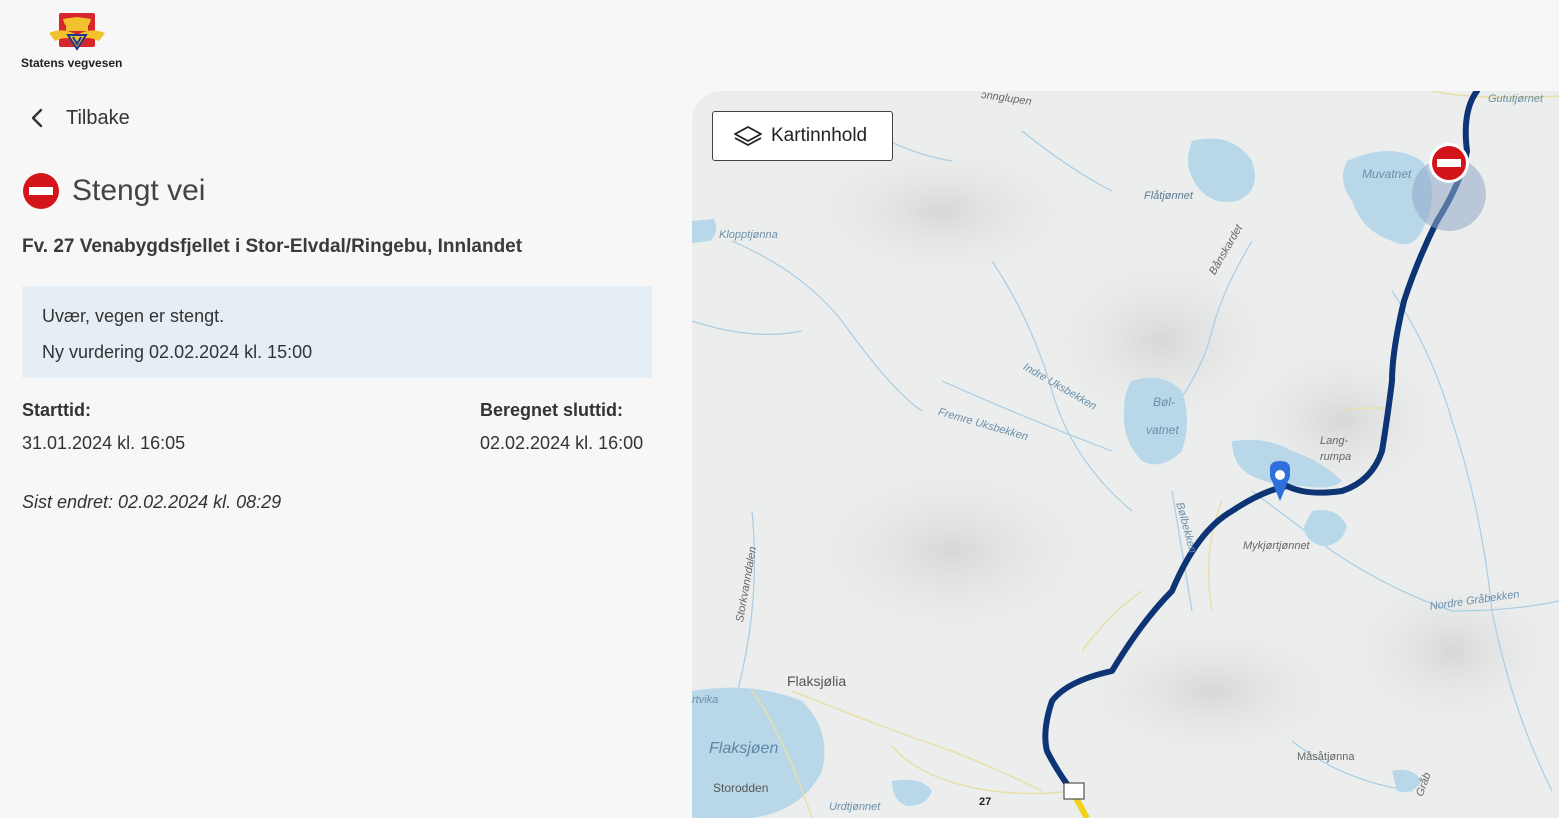 The image size is (1559, 818). What do you see at coordinates (98, 117) in the screenshot?
I see `back-label: Tilbake` at bounding box center [98, 117].